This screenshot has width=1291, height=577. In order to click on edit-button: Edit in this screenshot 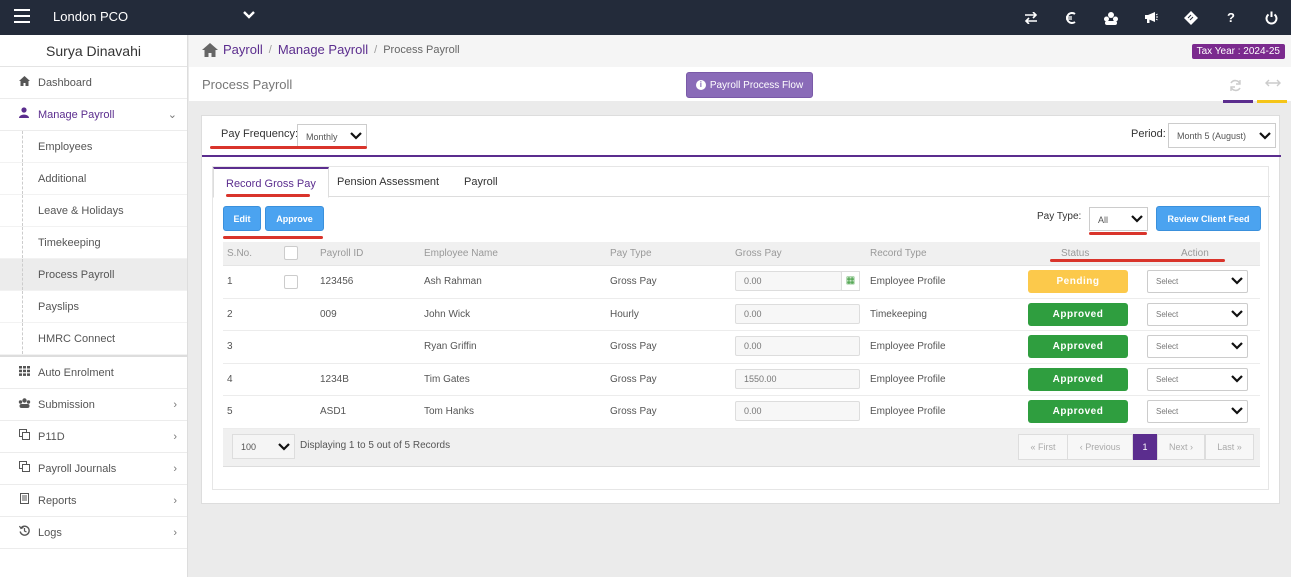, I will do `click(242, 218)`.